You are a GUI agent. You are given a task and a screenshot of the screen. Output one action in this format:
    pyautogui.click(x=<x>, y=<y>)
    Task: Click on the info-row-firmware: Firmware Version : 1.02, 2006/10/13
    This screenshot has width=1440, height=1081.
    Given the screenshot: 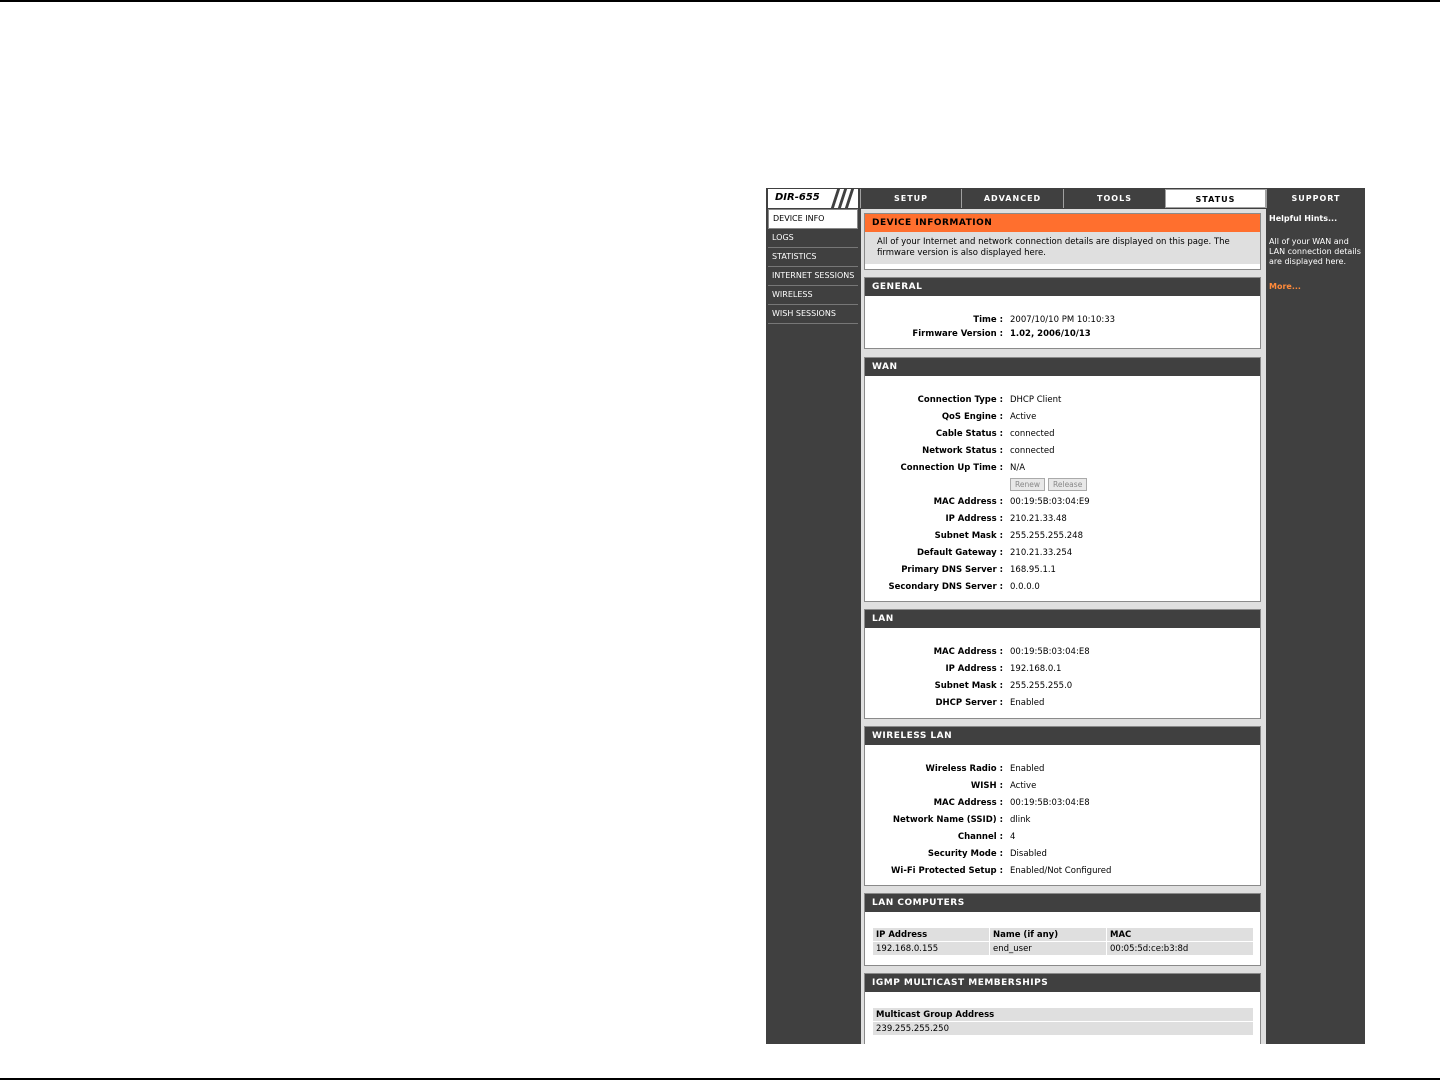 What is the action you would take?
    pyautogui.click(x=1063, y=334)
    